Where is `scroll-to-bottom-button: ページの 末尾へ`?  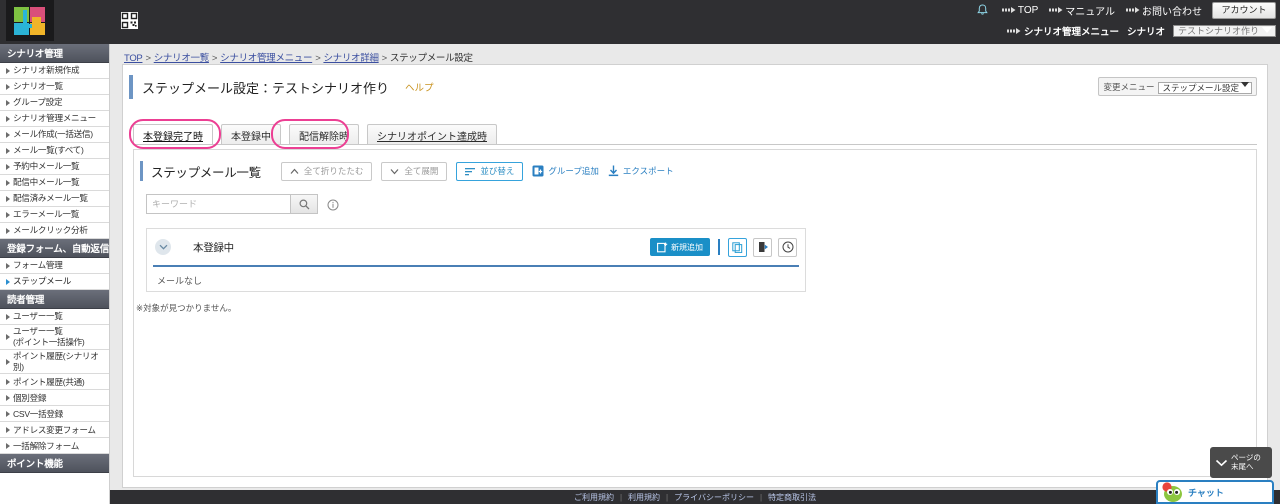 scroll-to-bottom-button: ページの 末尾へ is located at coordinates (1241, 462).